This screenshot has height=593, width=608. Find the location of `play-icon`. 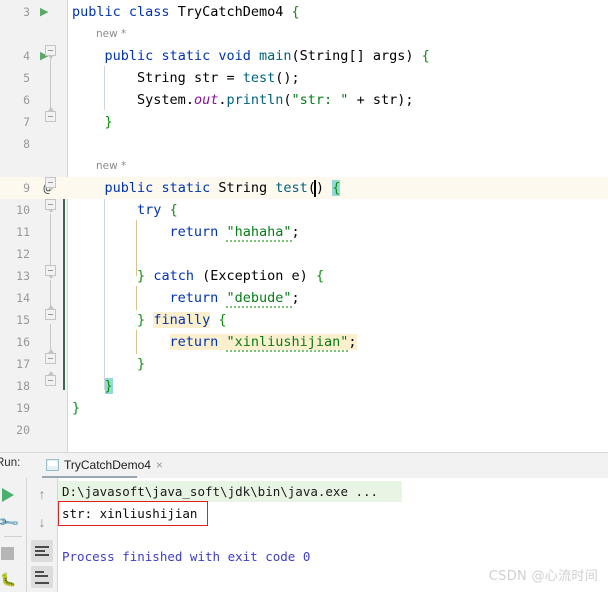

play-icon is located at coordinates (8, 495).